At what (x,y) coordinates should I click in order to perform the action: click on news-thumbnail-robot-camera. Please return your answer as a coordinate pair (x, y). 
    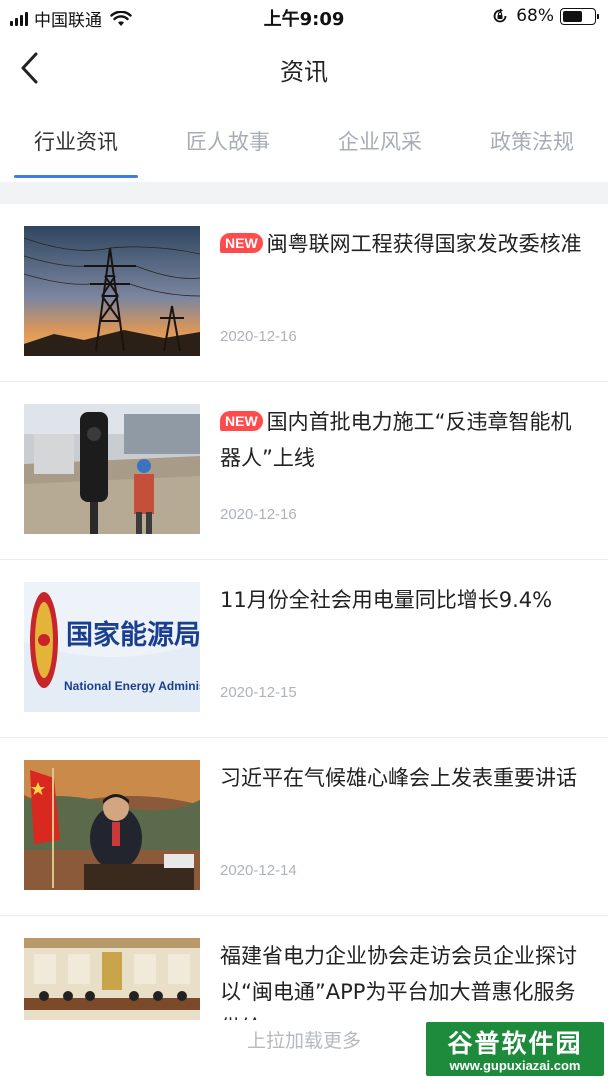
    Looking at the image, I should click on (112, 469).